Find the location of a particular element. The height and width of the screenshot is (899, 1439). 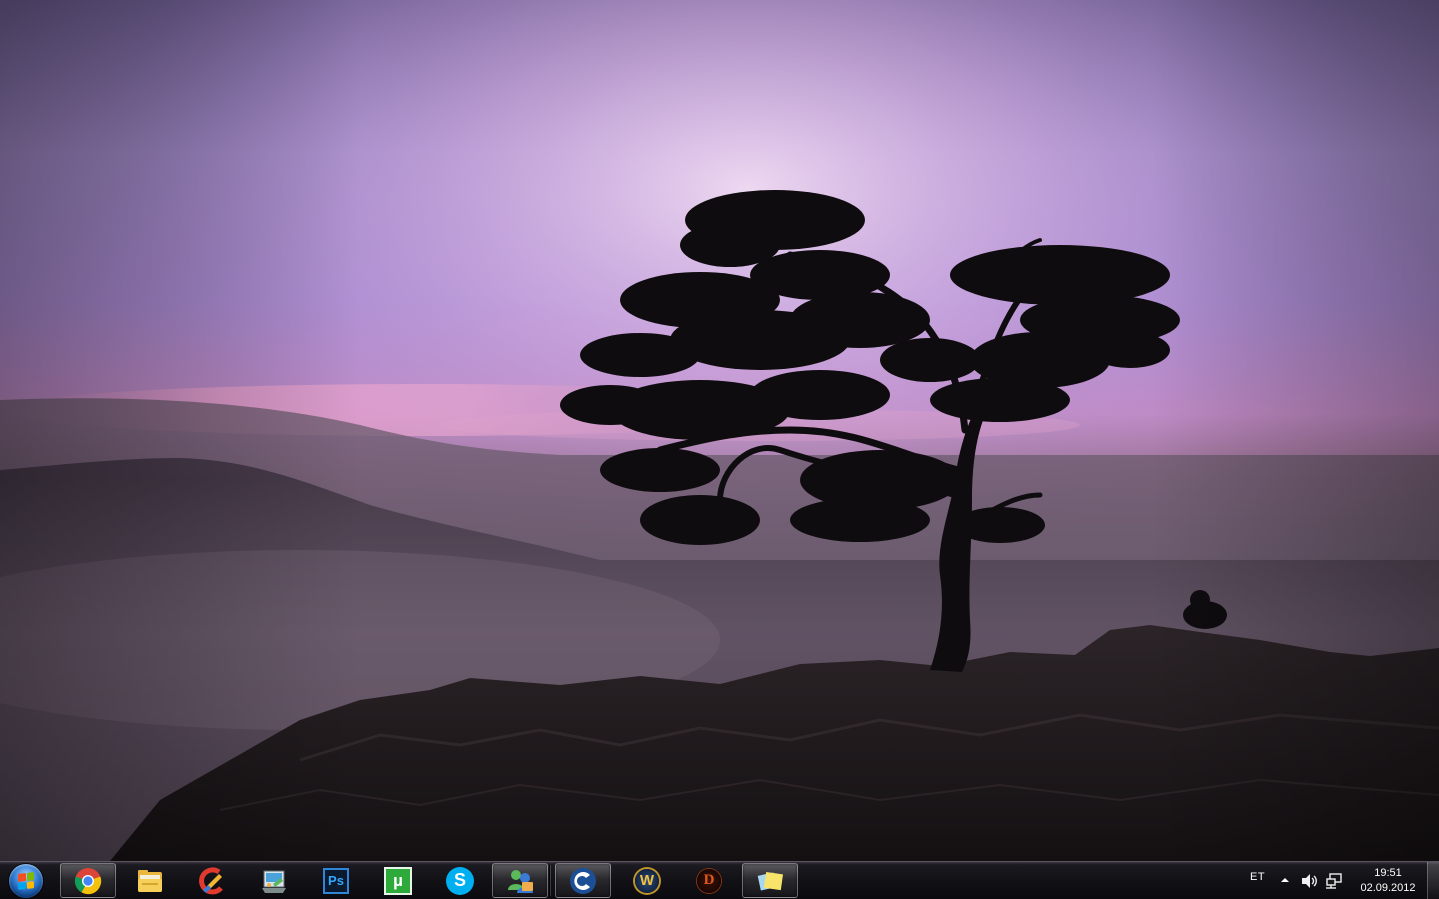

taskbar-explorer-button is located at coordinates (150, 880).